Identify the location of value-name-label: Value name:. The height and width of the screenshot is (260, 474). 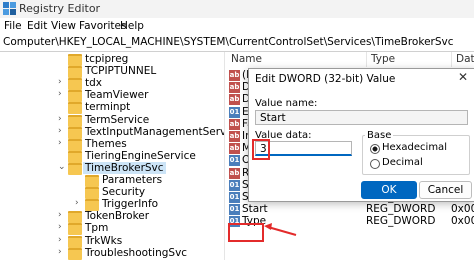
(286, 103).